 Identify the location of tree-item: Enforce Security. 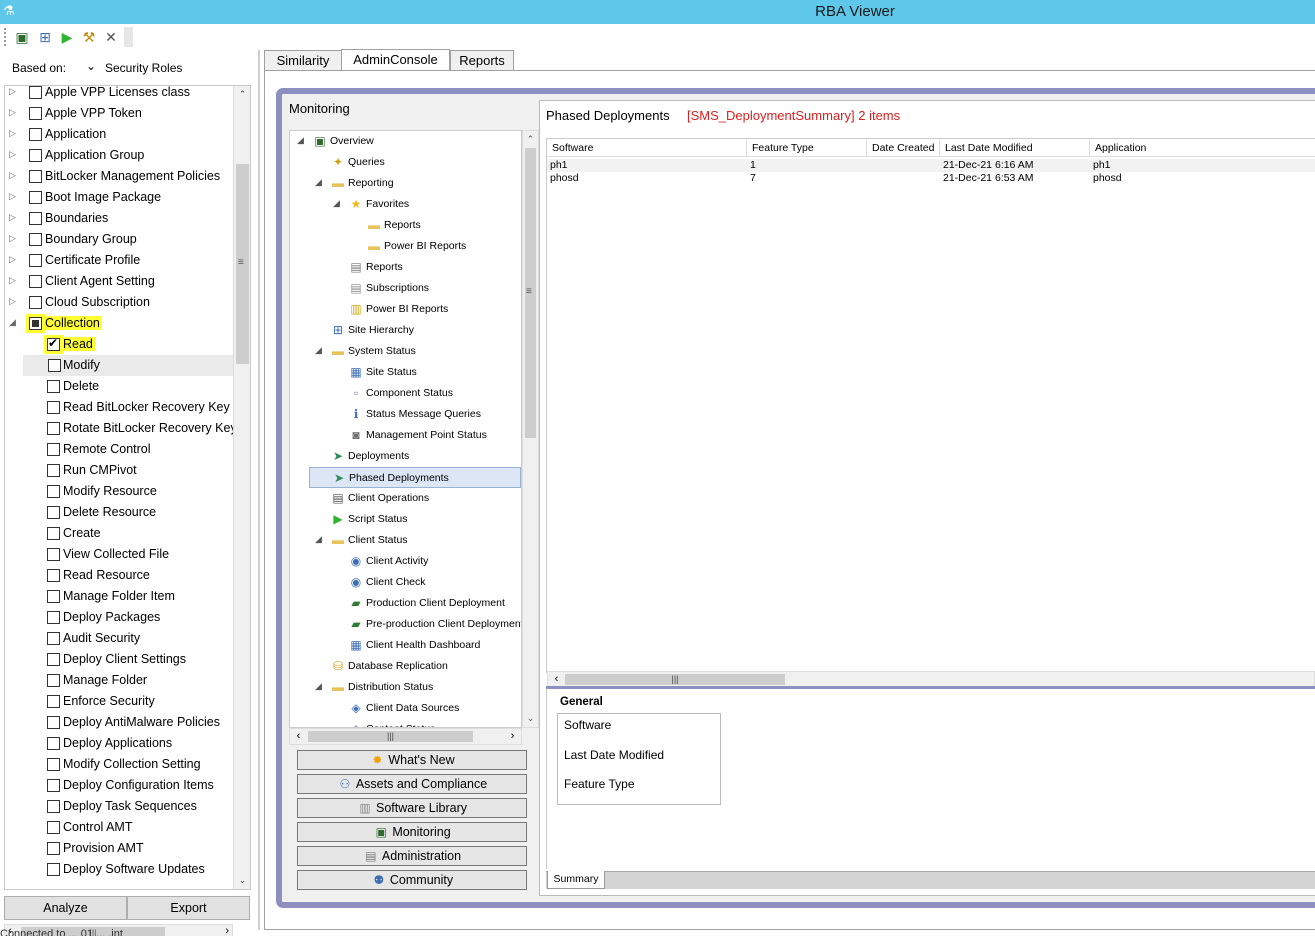
(119, 701).